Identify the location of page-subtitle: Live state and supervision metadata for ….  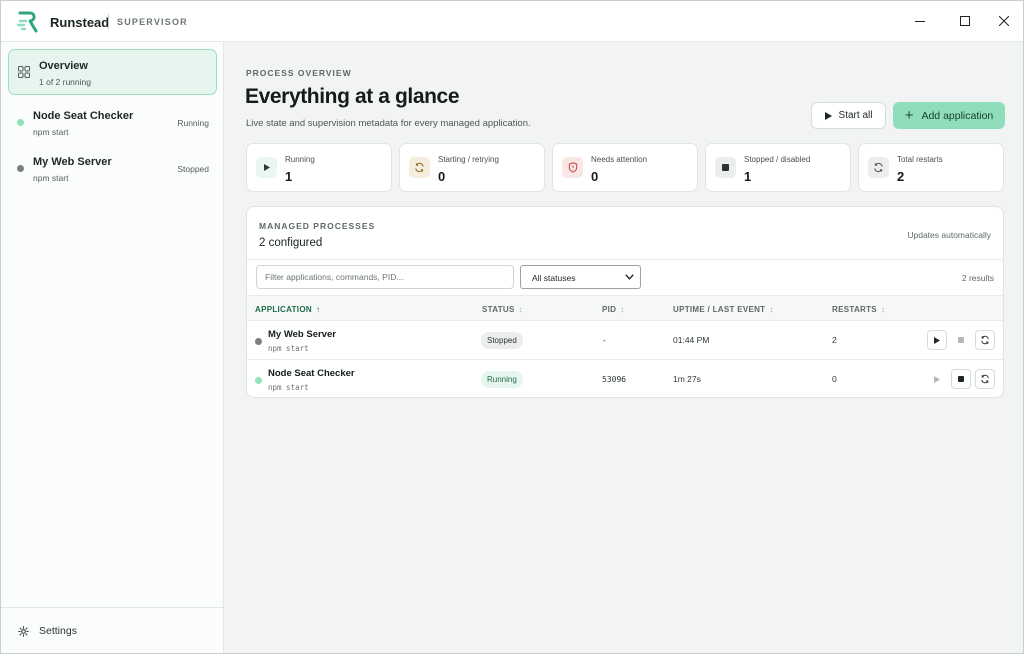
(388, 123).